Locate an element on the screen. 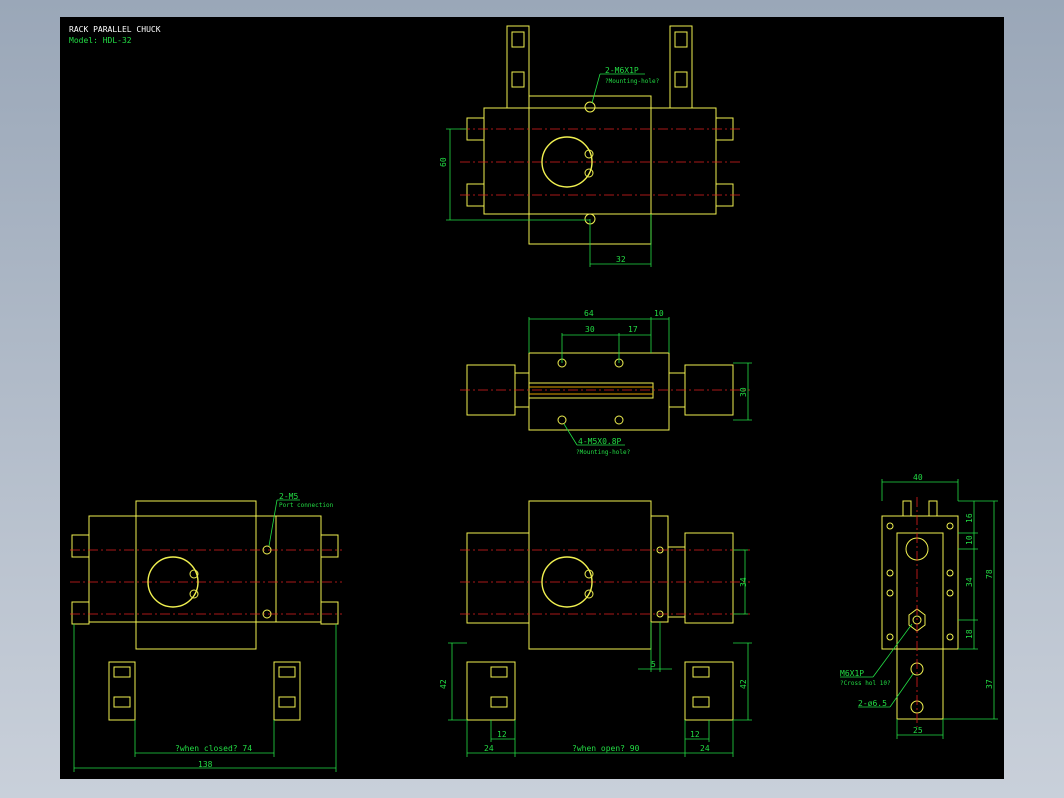  mid-dim-30: 30 is located at coordinates (590, 329).